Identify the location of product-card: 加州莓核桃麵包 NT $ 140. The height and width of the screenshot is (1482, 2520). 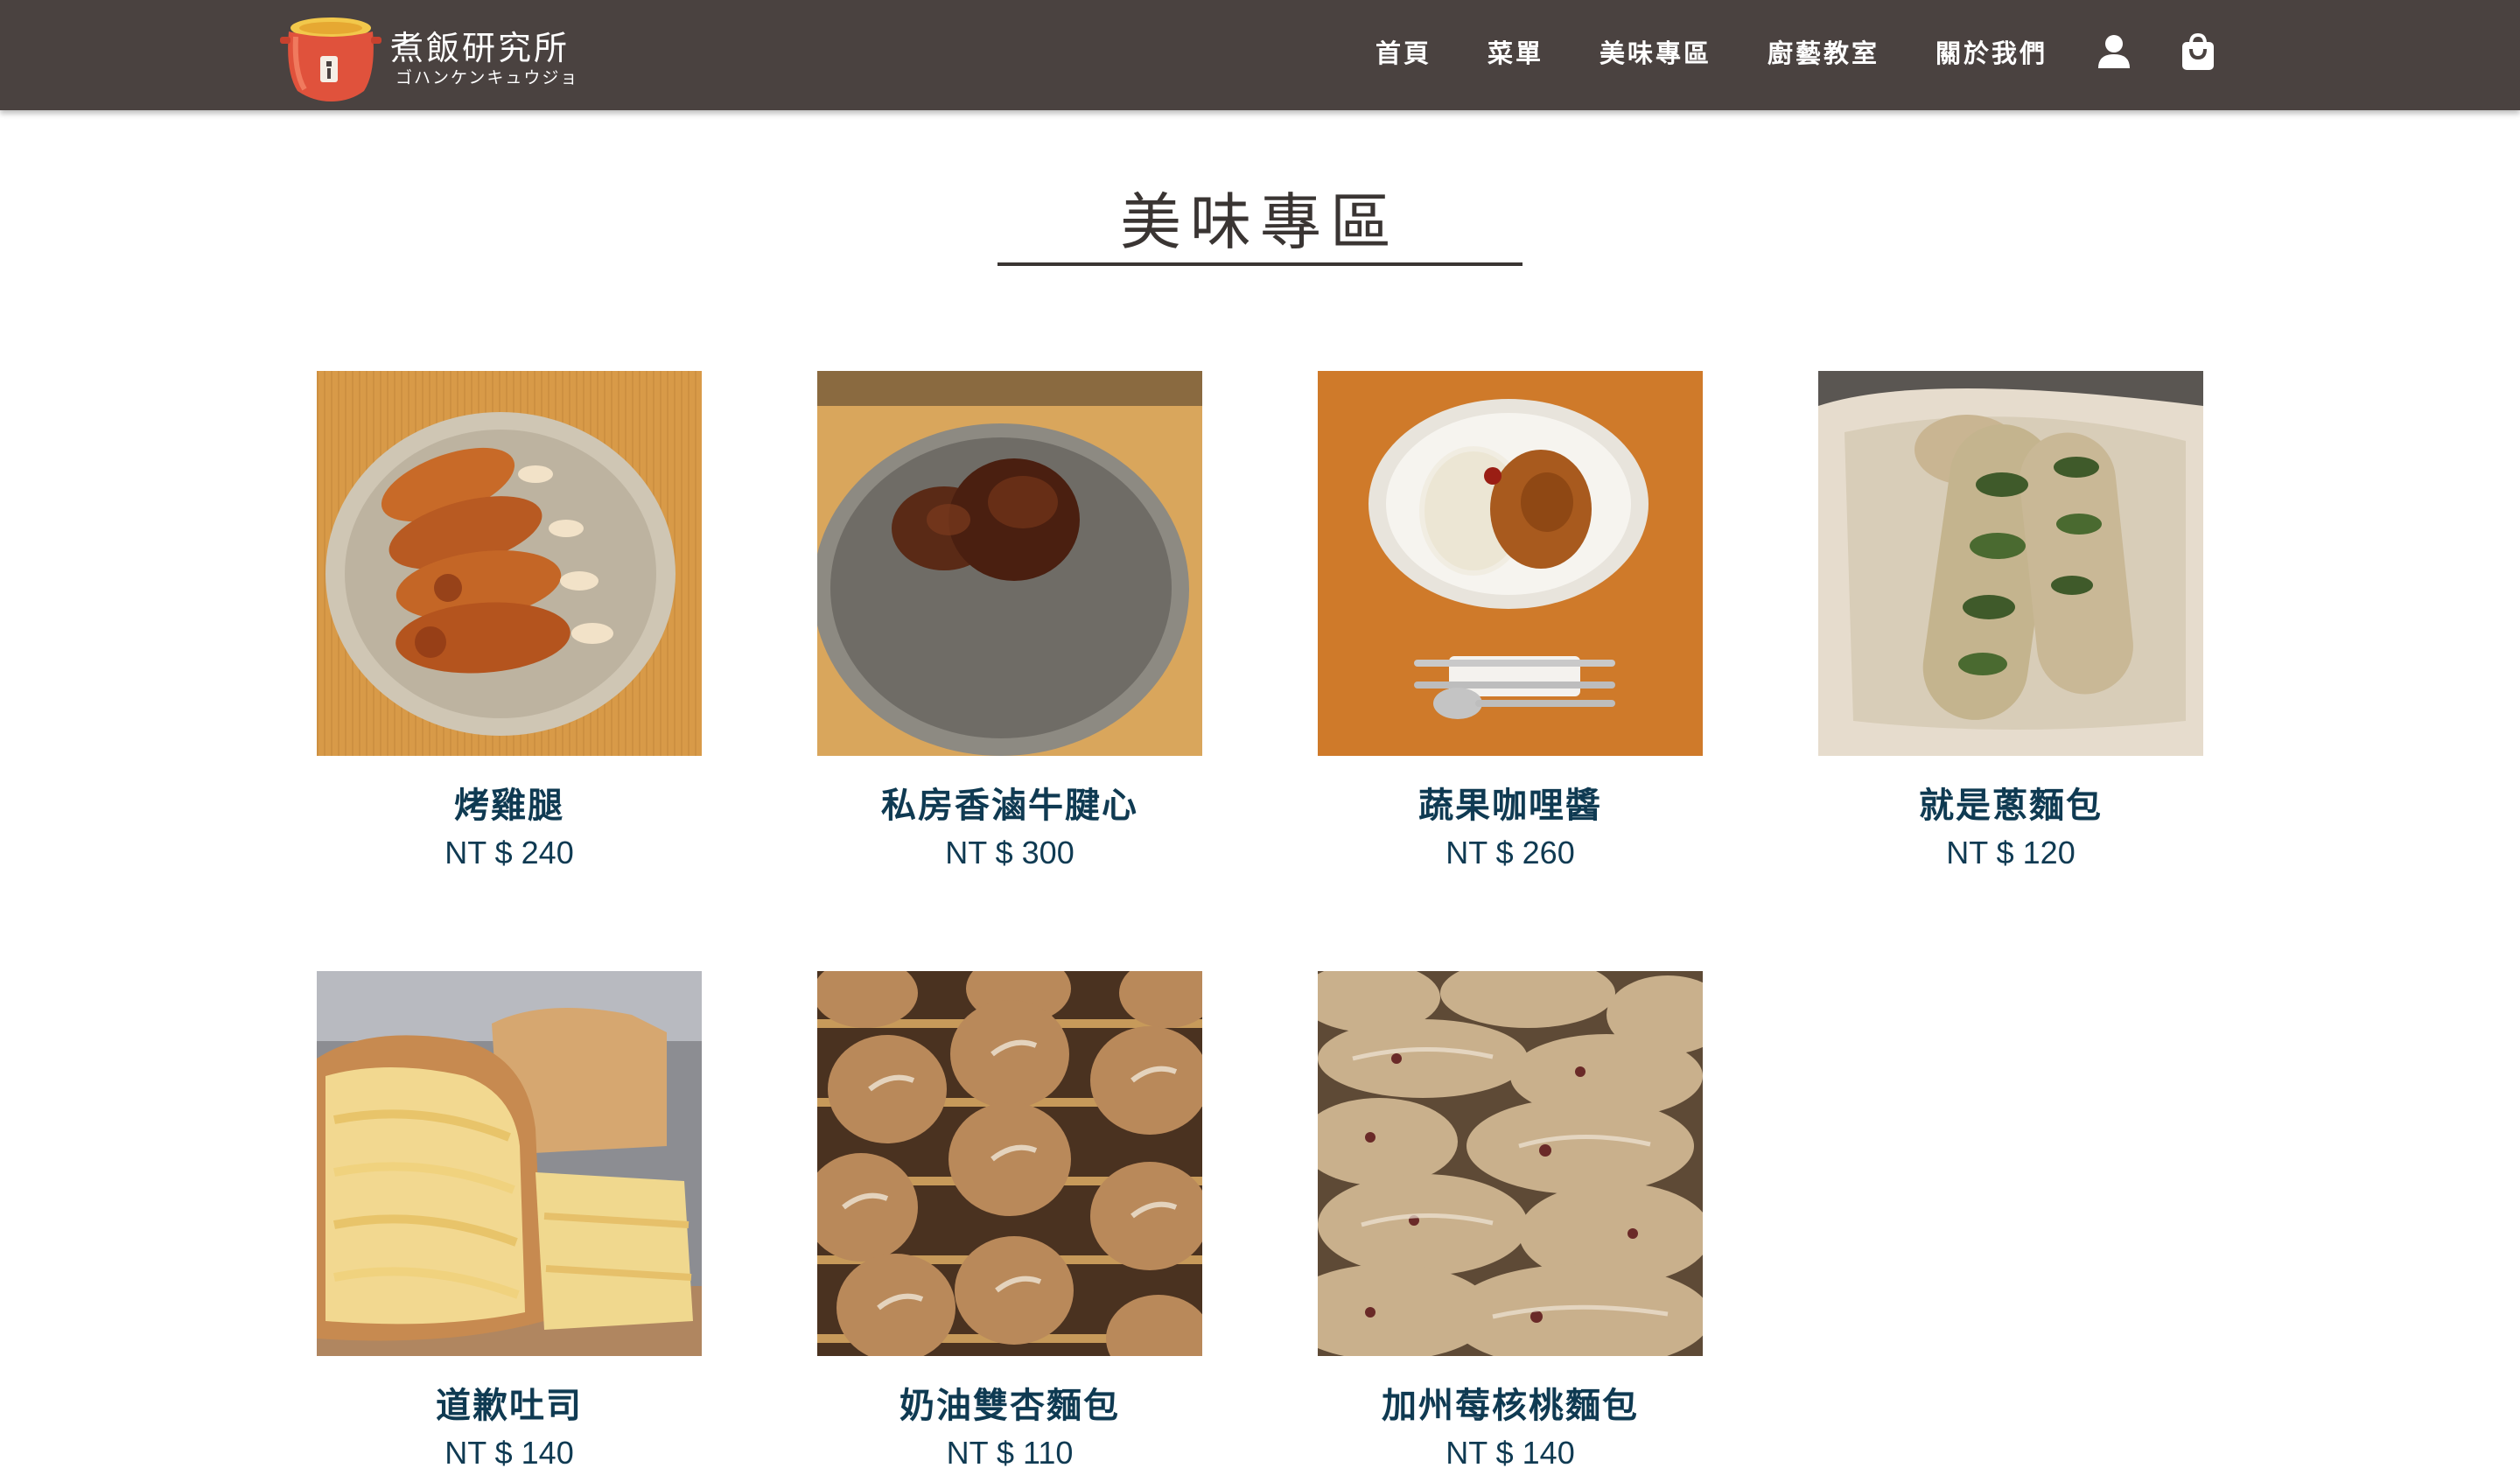
(1510, 1226).